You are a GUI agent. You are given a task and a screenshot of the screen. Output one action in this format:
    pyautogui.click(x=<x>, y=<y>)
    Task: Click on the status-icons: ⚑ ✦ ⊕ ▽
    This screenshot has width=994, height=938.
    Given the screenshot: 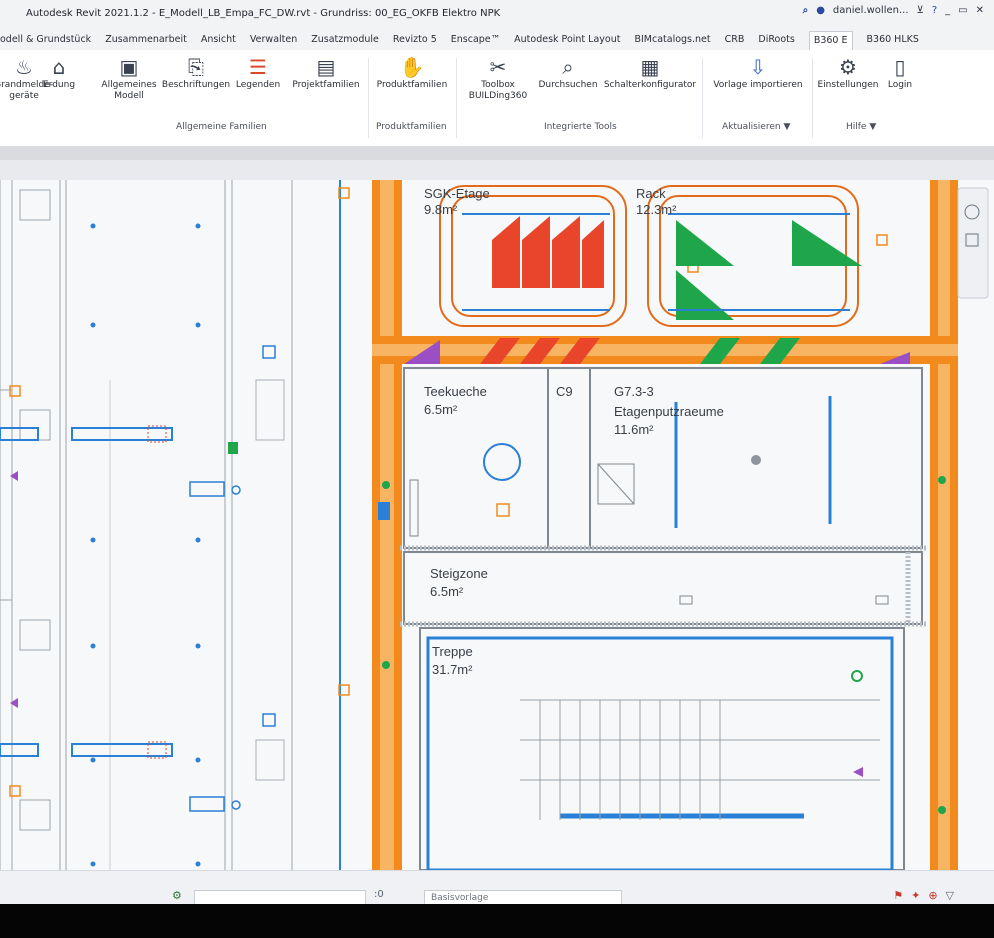 What is the action you would take?
    pyautogui.click(x=923, y=895)
    